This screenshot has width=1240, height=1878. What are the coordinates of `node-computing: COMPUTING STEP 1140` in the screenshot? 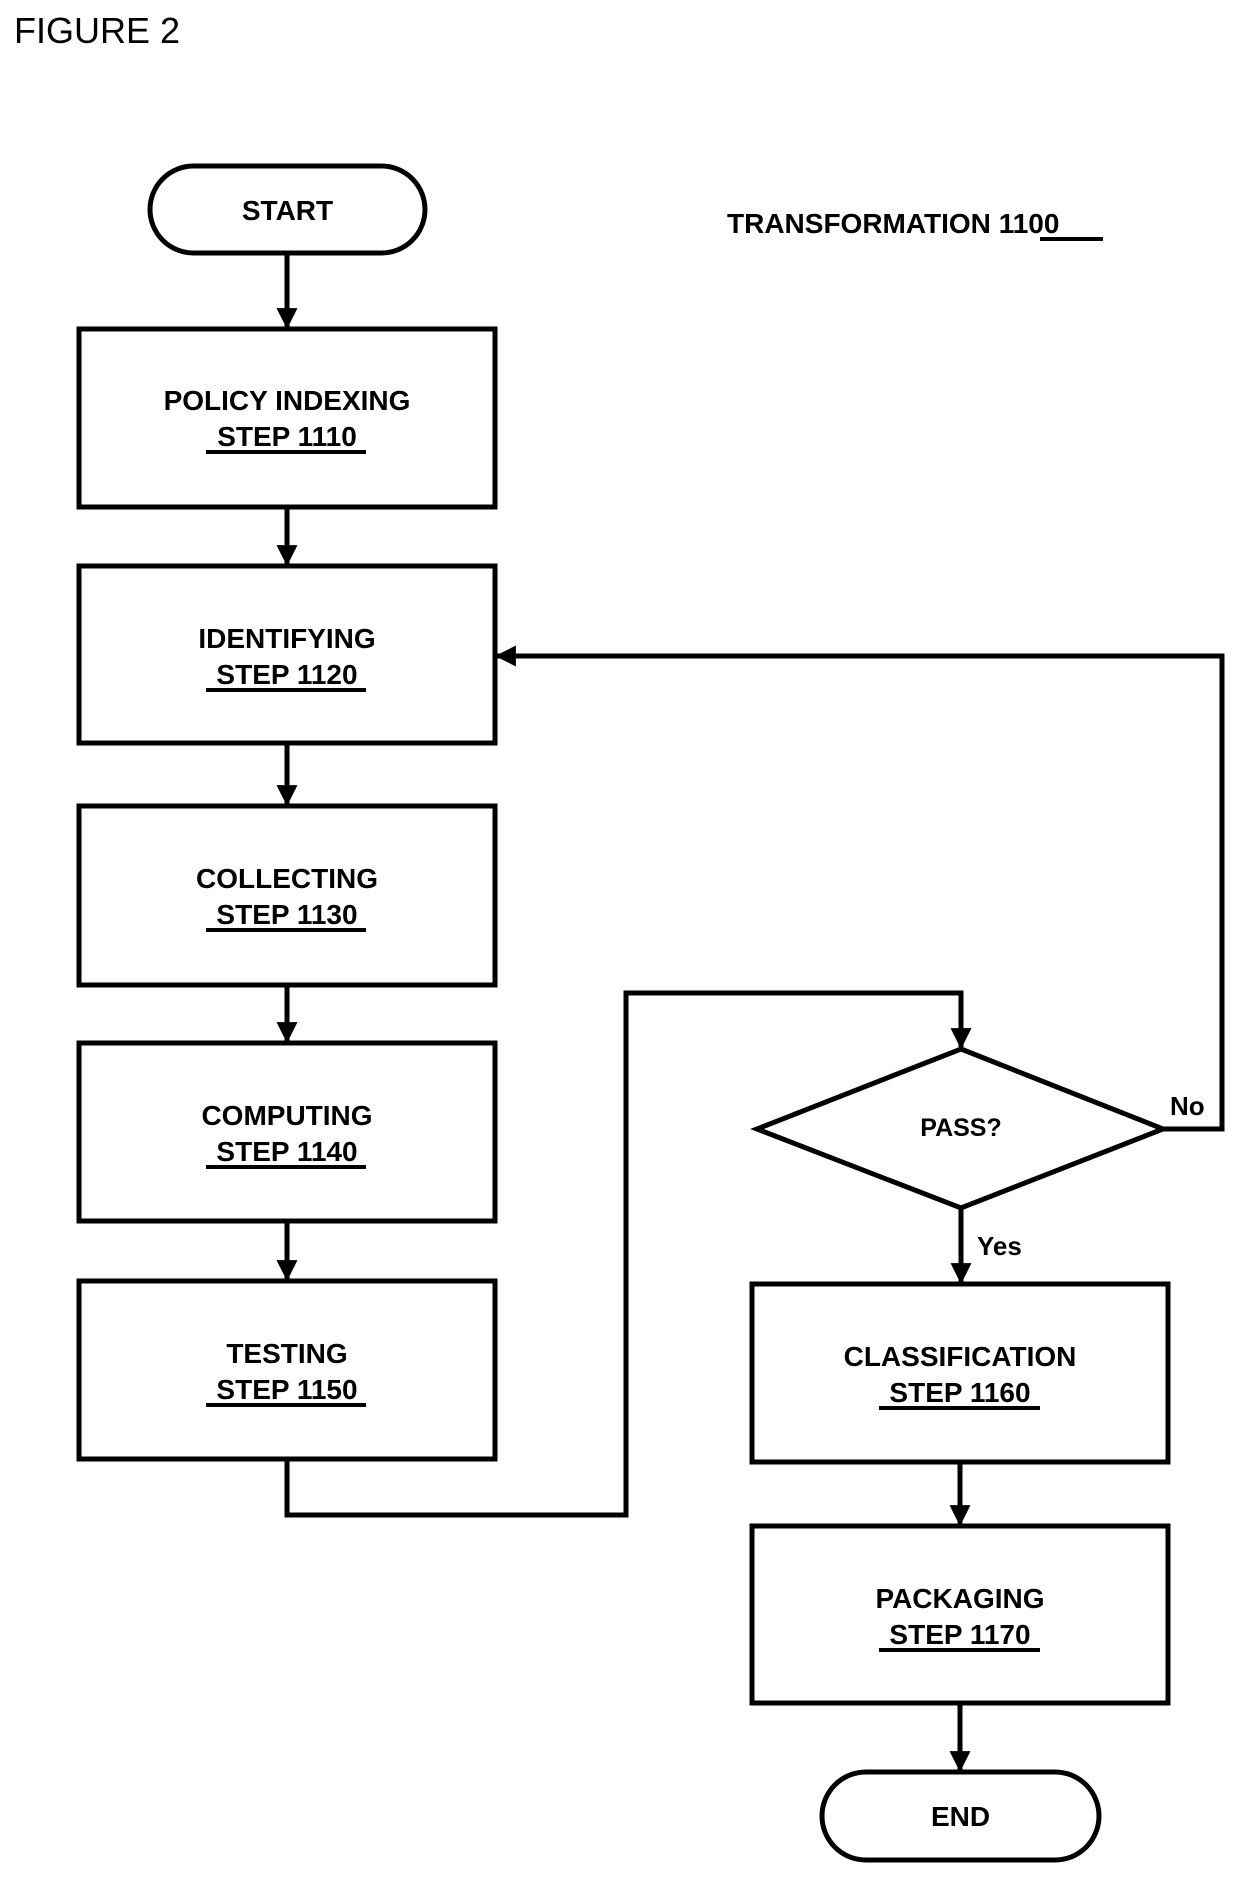 It's located at (287, 1132).